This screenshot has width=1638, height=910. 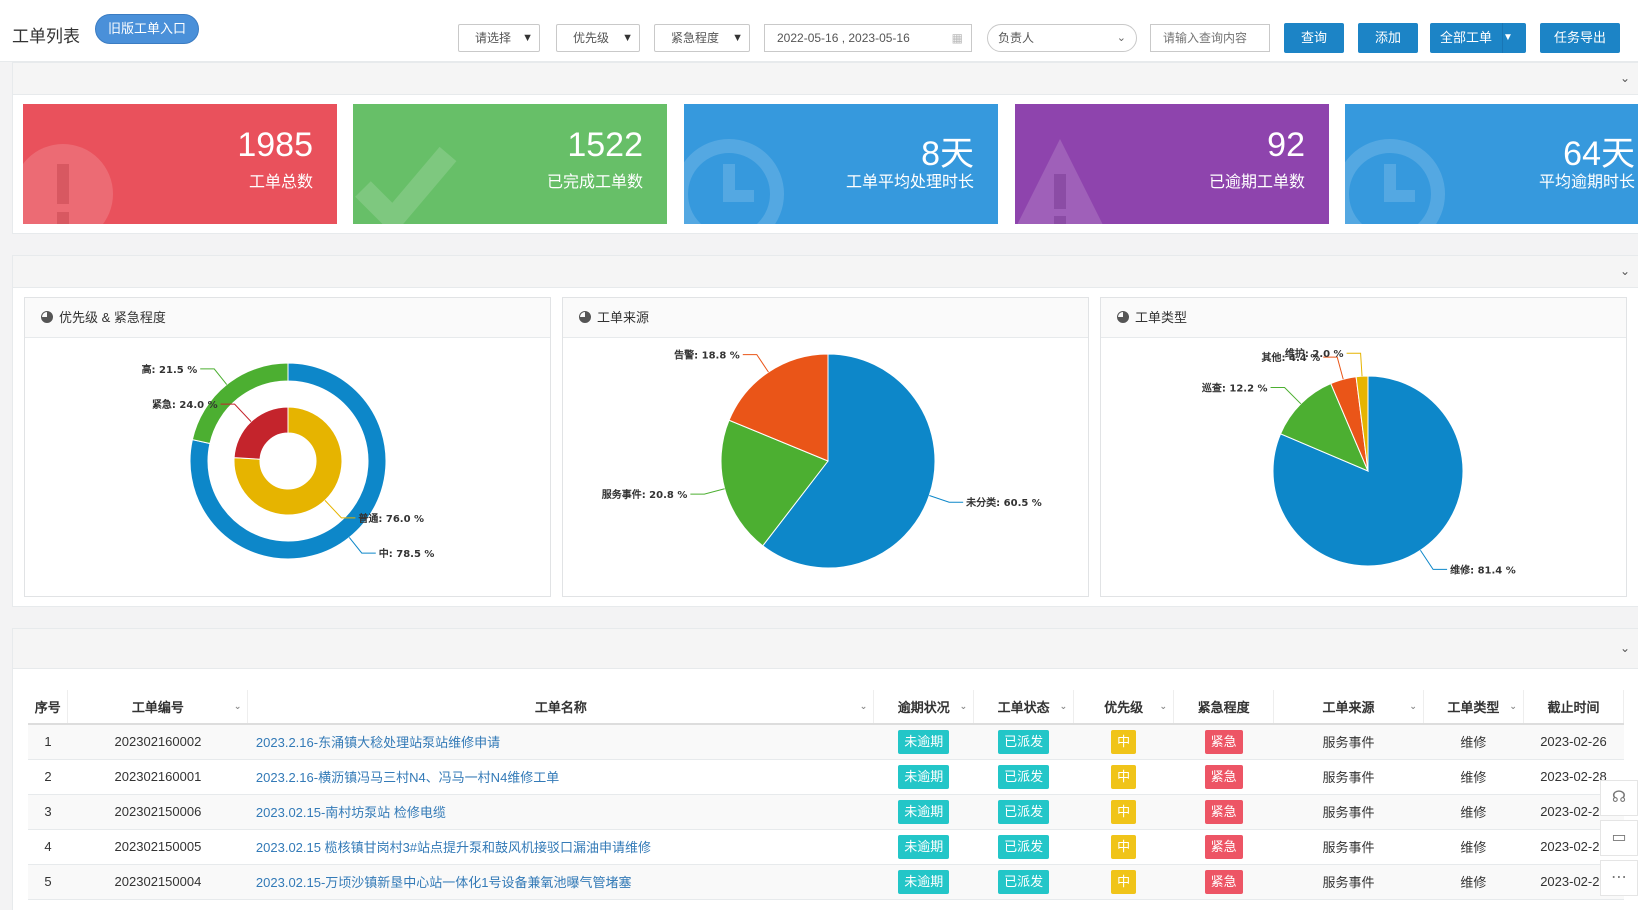 What do you see at coordinates (1210, 38) in the screenshot?
I see `search-input` at bounding box center [1210, 38].